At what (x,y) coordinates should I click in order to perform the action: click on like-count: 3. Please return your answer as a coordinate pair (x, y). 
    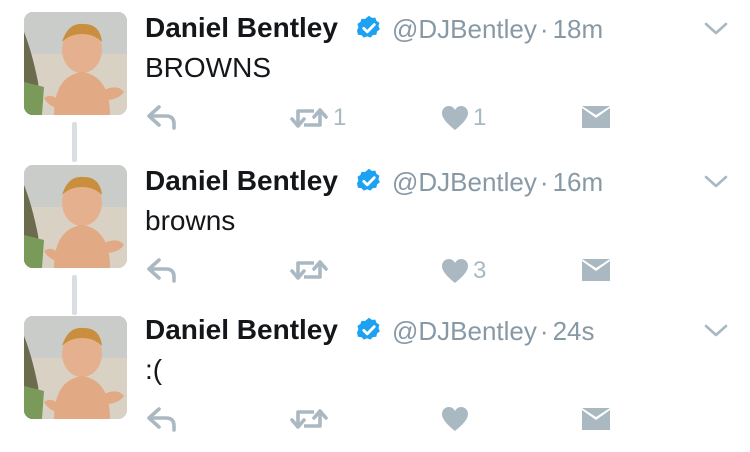
    Looking at the image, I should click on (480, 270).